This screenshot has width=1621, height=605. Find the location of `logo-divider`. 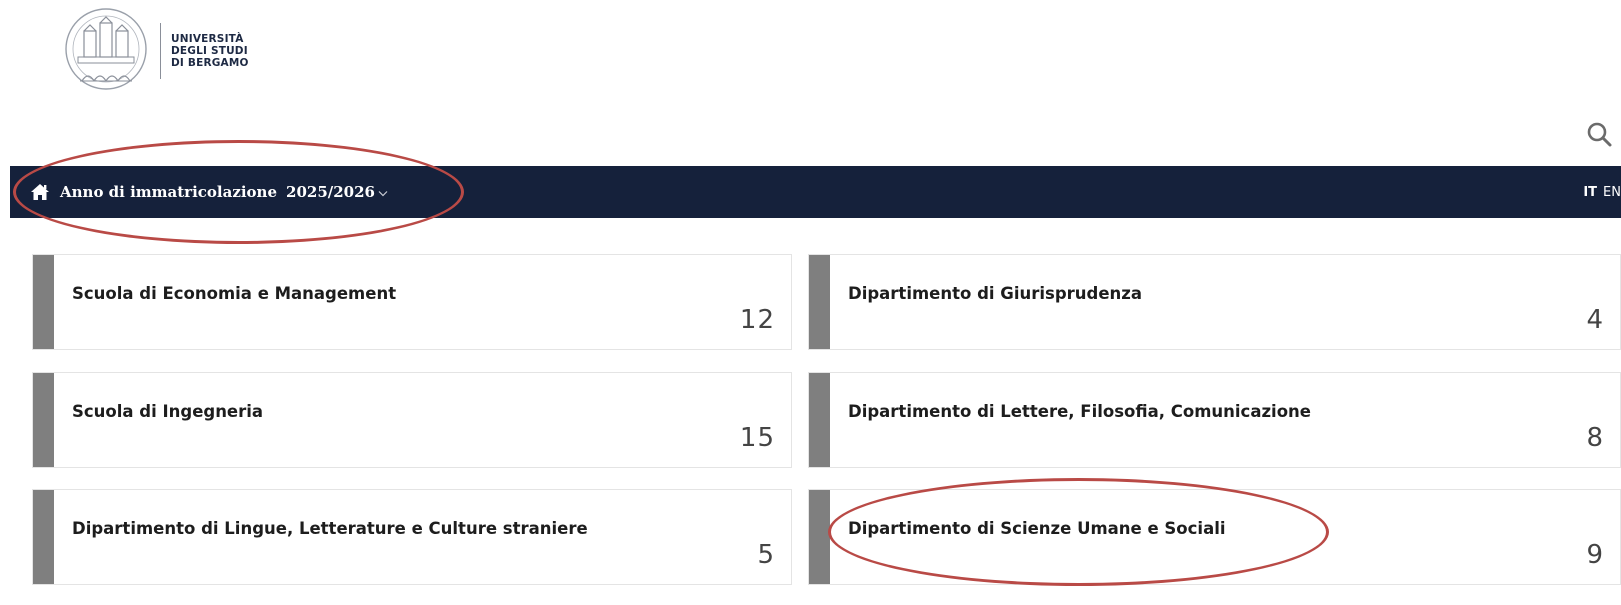

logo-divider is located at coordinates (160, 51).